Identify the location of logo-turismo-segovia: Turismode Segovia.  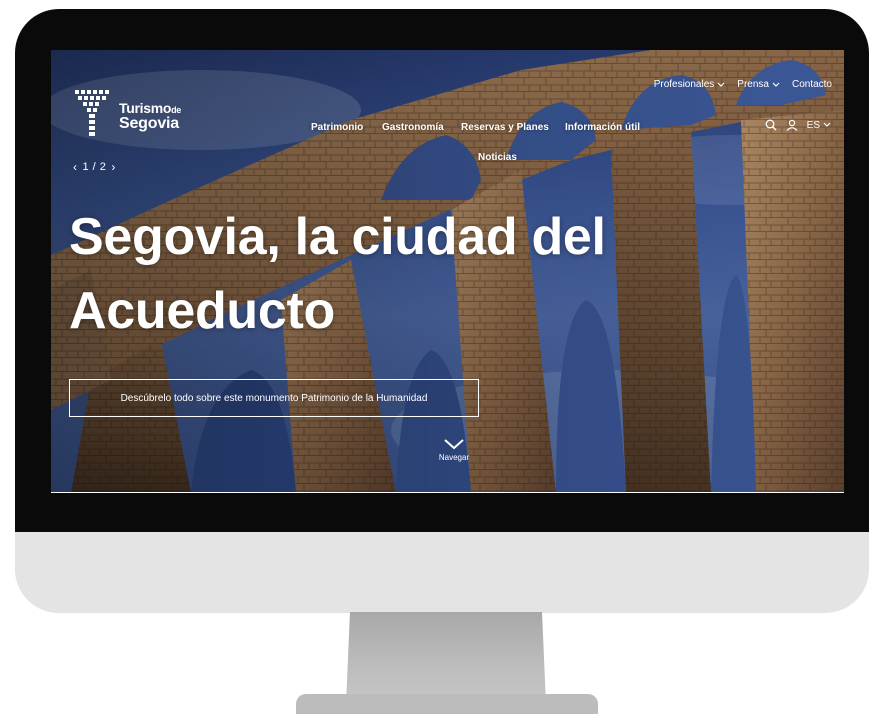
(130, 114).